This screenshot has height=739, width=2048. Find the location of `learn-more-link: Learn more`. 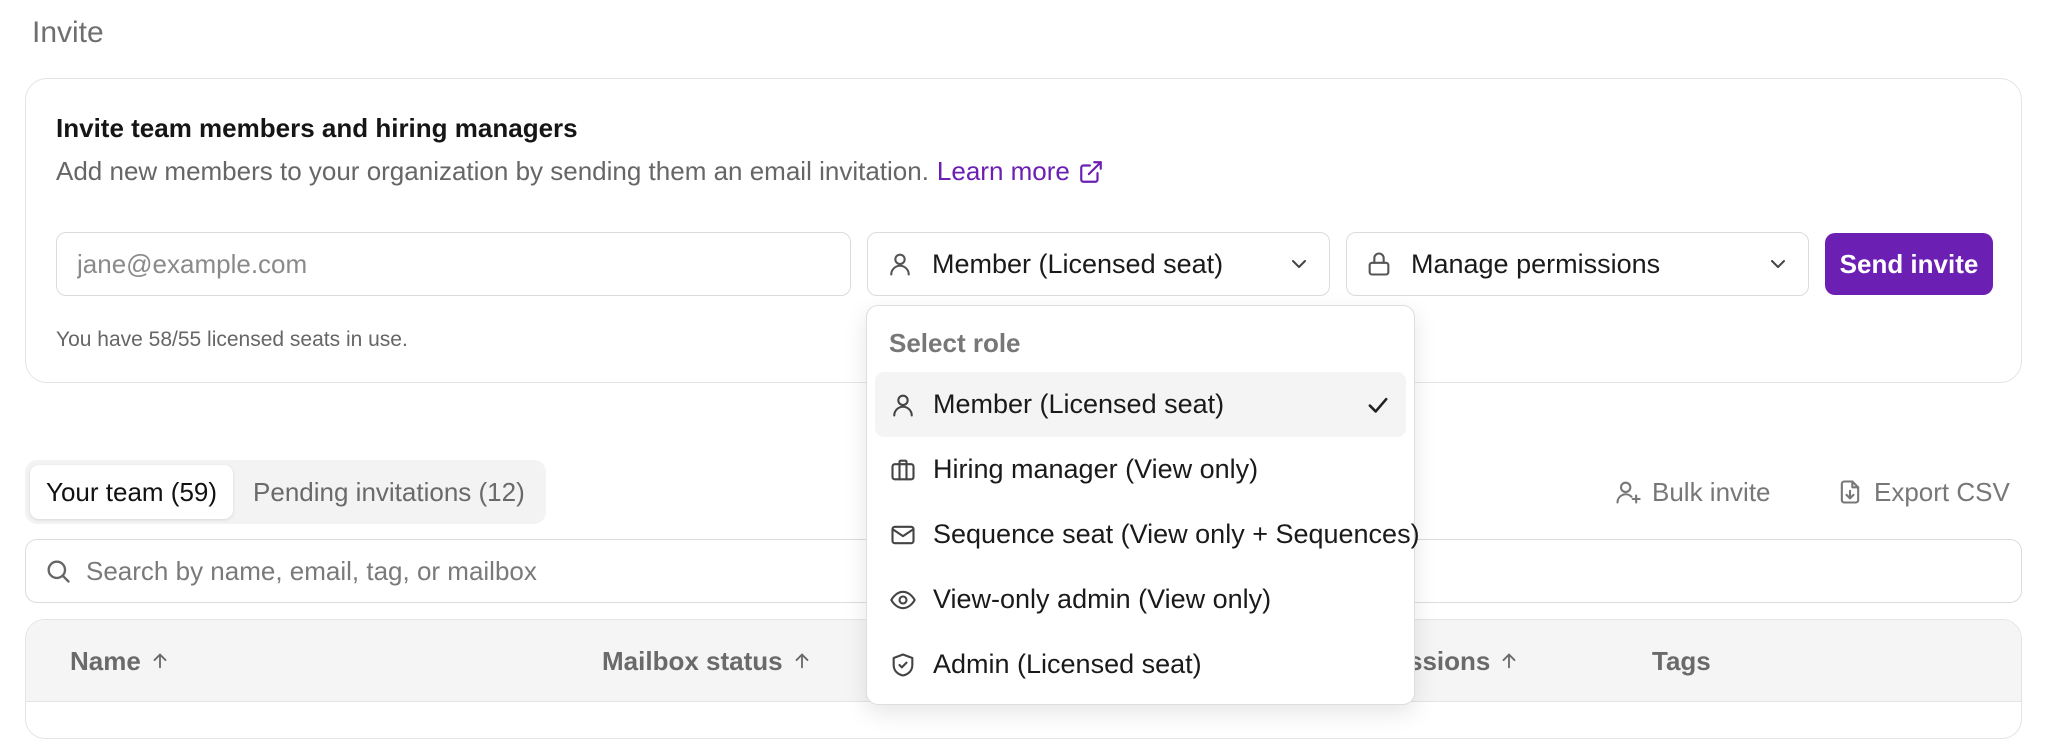

learn-more-link: Learn more is located at coordinates (1020, 171).